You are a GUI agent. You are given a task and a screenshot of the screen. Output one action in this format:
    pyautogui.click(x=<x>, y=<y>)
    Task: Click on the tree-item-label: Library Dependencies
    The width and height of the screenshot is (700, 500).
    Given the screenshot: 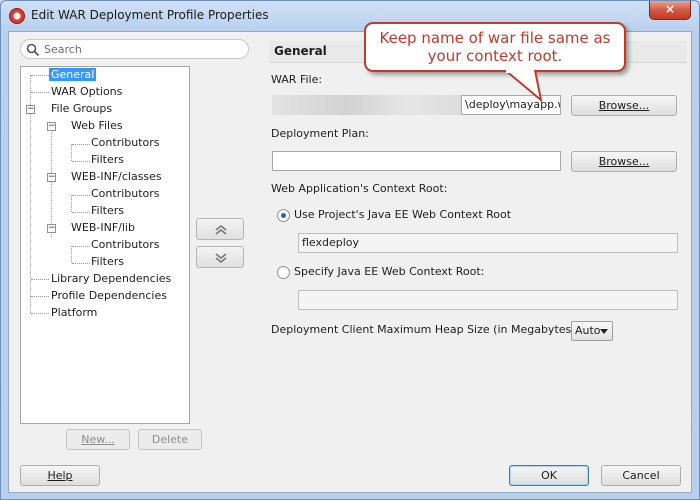 What is the action you would take?
    pyautogui.click(x=111, y=278)
    